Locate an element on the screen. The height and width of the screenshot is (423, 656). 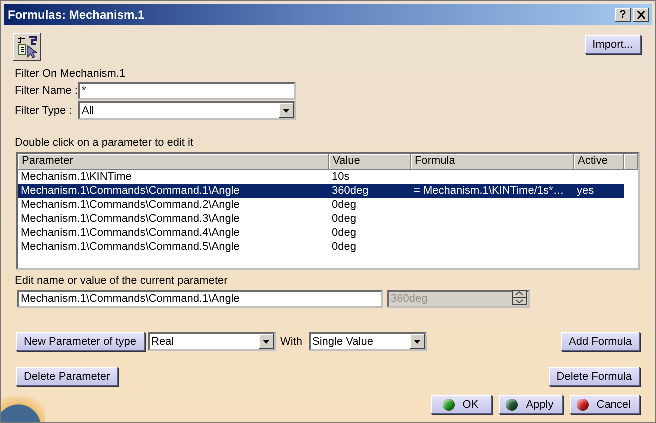
table-cell-text: Mechanism.1\KINTime is located at coordinates (76, 177).